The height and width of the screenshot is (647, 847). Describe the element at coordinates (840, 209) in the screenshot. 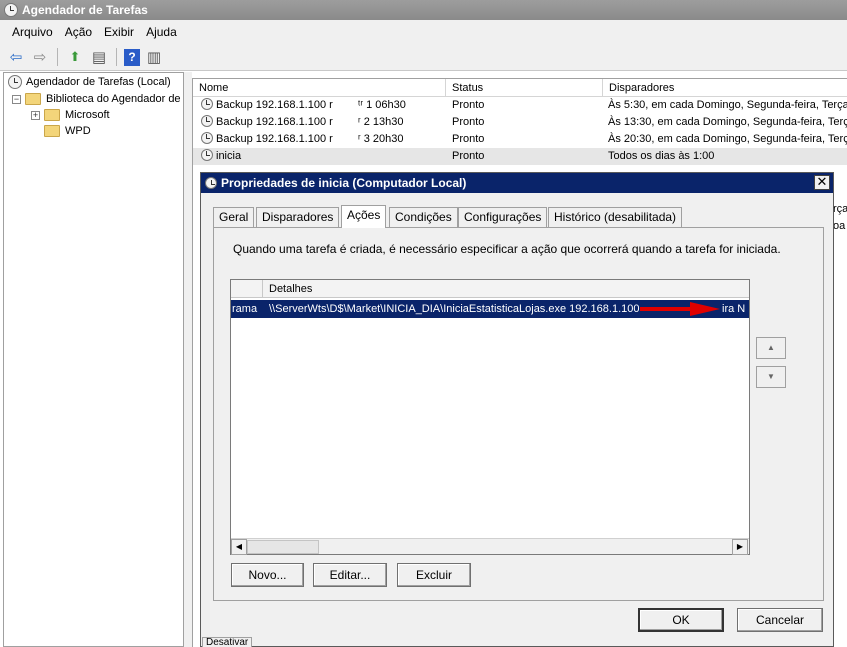

I see `hidden-trigger-text: rça` at that location.